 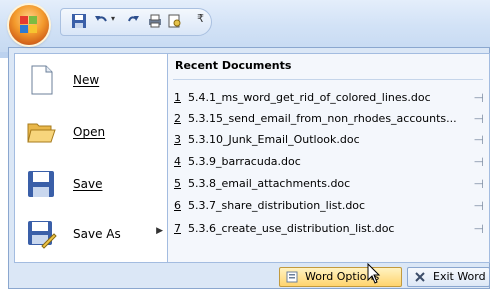 I want to click on document-name: 5.3.9_barracuda.doc, so click(x=244, y=161).